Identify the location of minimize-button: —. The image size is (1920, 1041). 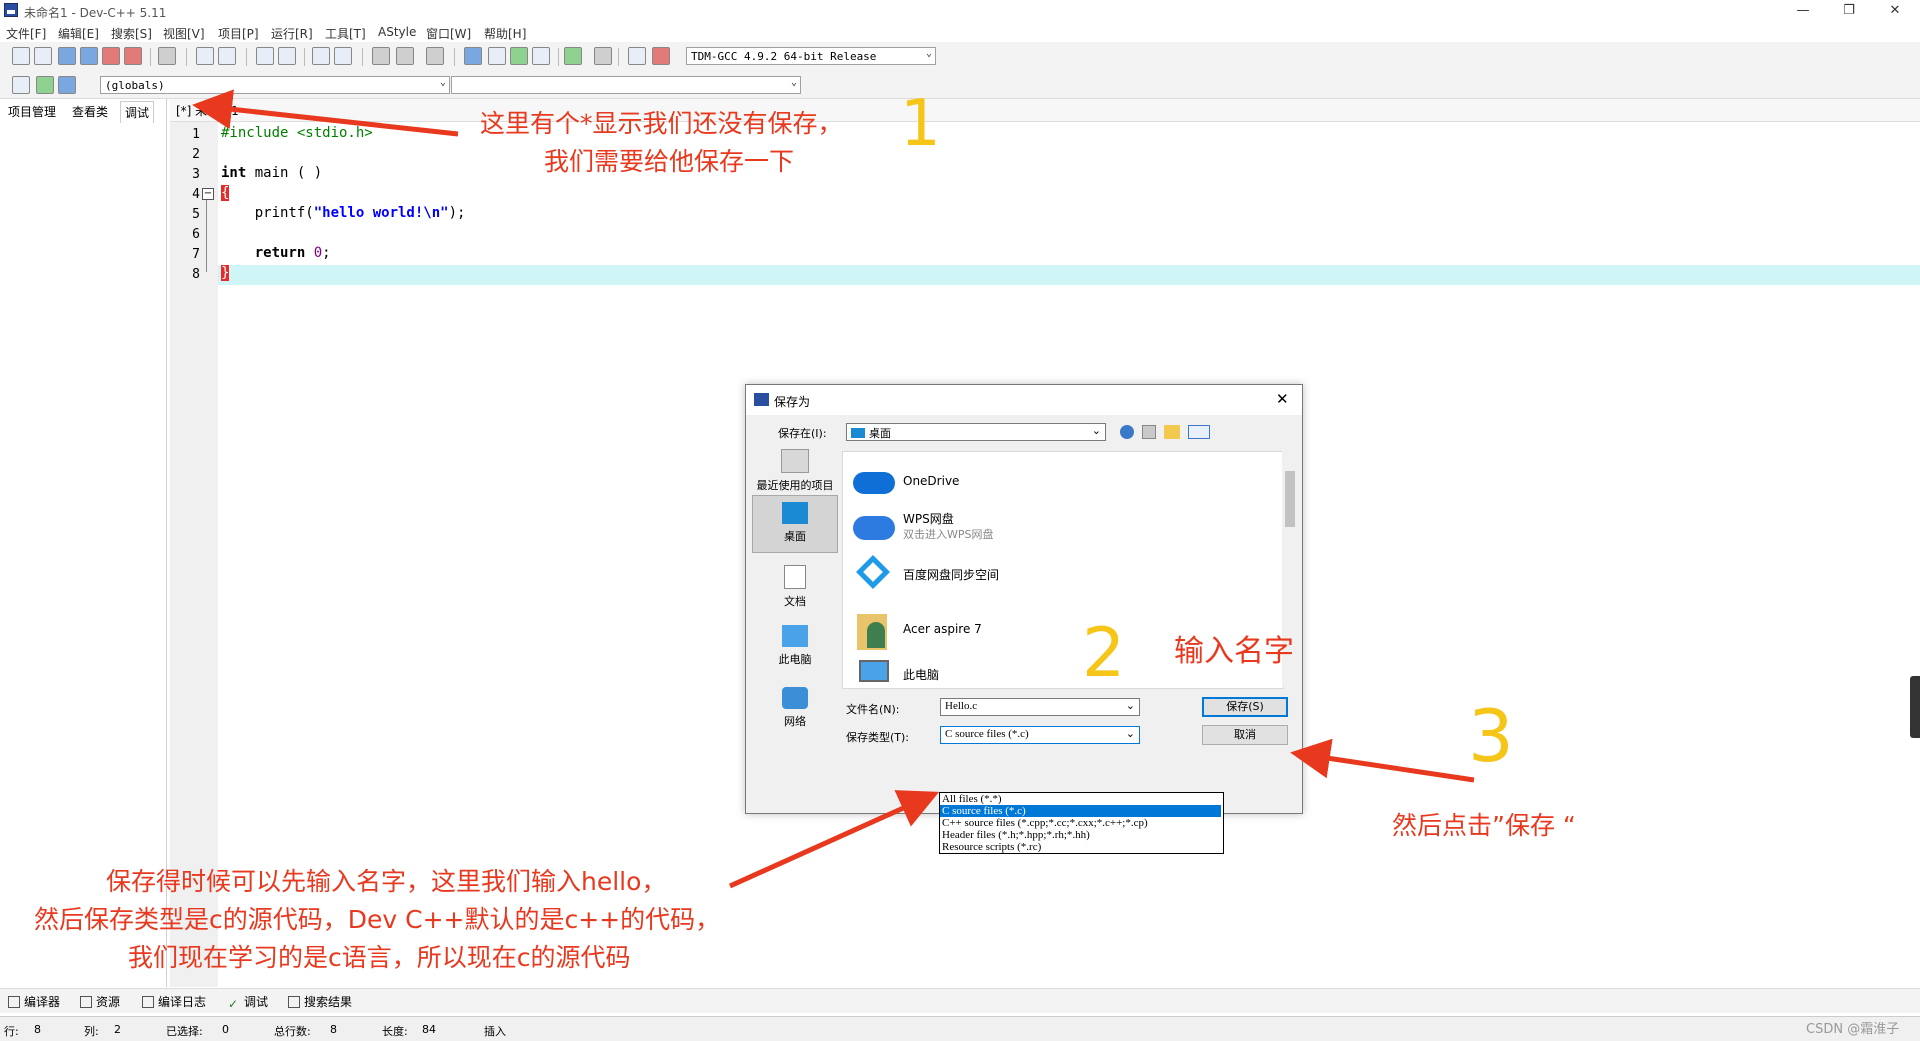
(1803, 11).